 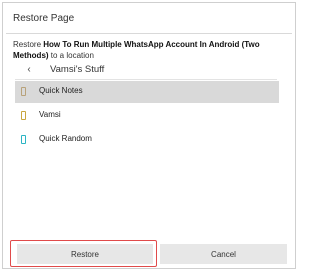 What do you see at coordinates (44, 18) in the screenshot?
I see `dialog-title: Restore Page` at bounding box center [44, 18].